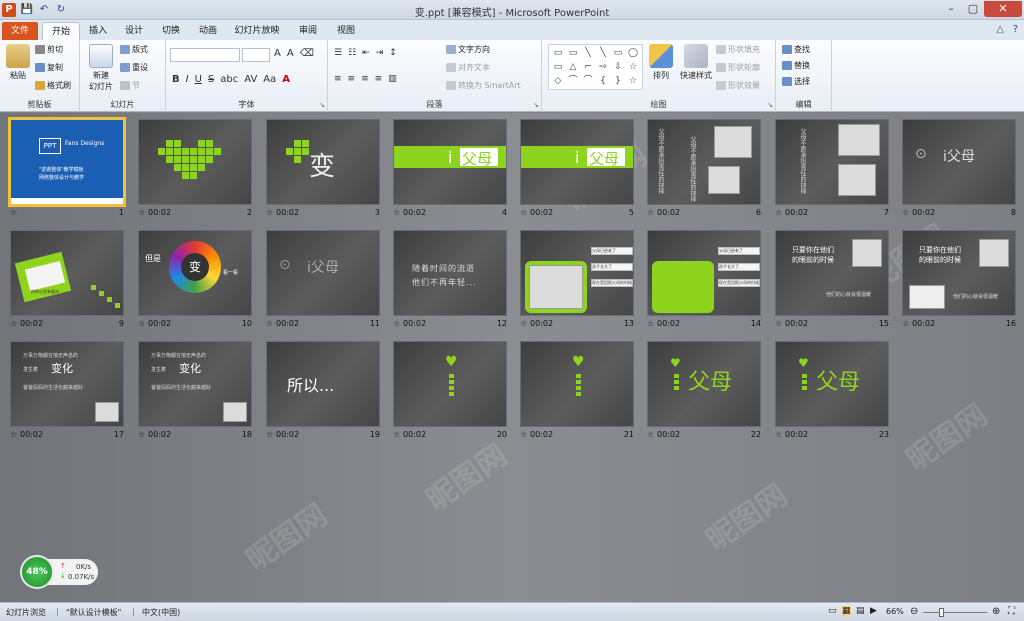 This screenshot has width=1024, height=621. Describe the element at coordinates (832, 611) in the screenshot. I see `normal-view-icon: ▭` at that location.